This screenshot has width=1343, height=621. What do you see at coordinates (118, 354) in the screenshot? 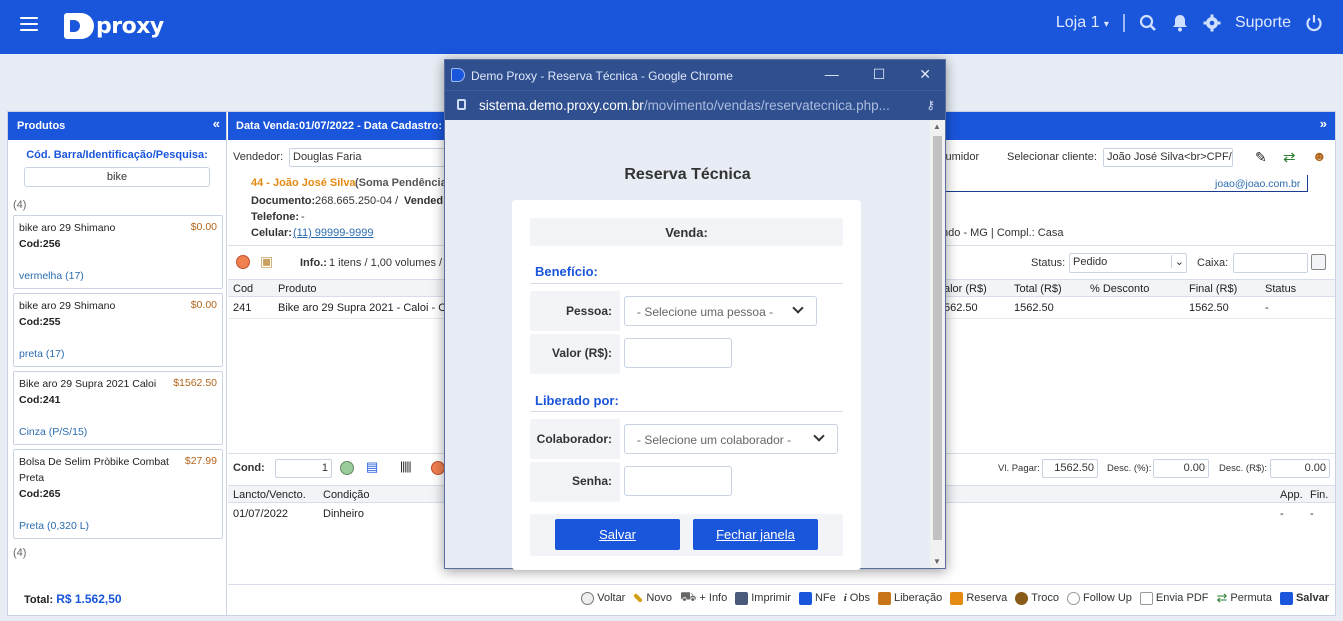
I see `product-variant: preta (17)` at bounding box center [118, 354].